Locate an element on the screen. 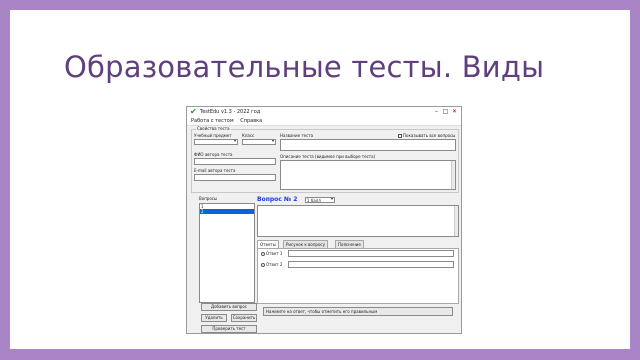  window-controls: – □ ✕ is located at coordinates (445, 112).